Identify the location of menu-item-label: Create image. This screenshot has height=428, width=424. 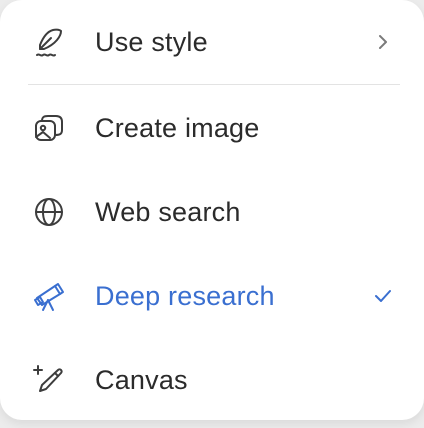
(177, 127).